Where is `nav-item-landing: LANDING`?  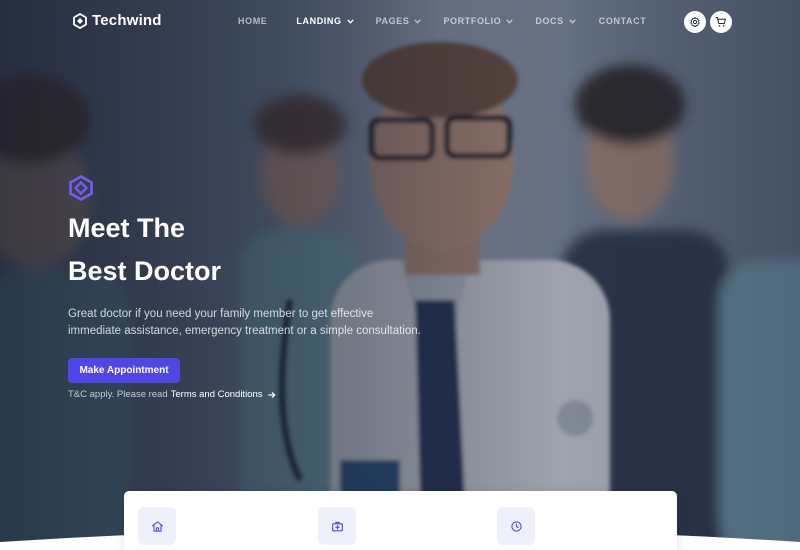
nav-item-landing: LANDING is located at coordinates (325, 21).